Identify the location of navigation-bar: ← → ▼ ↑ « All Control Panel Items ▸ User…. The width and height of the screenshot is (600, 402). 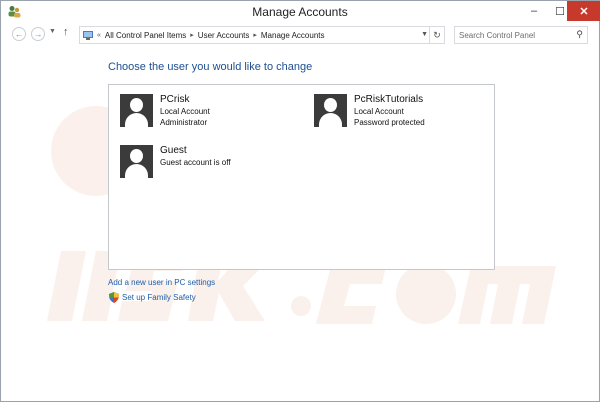
(300, 35).